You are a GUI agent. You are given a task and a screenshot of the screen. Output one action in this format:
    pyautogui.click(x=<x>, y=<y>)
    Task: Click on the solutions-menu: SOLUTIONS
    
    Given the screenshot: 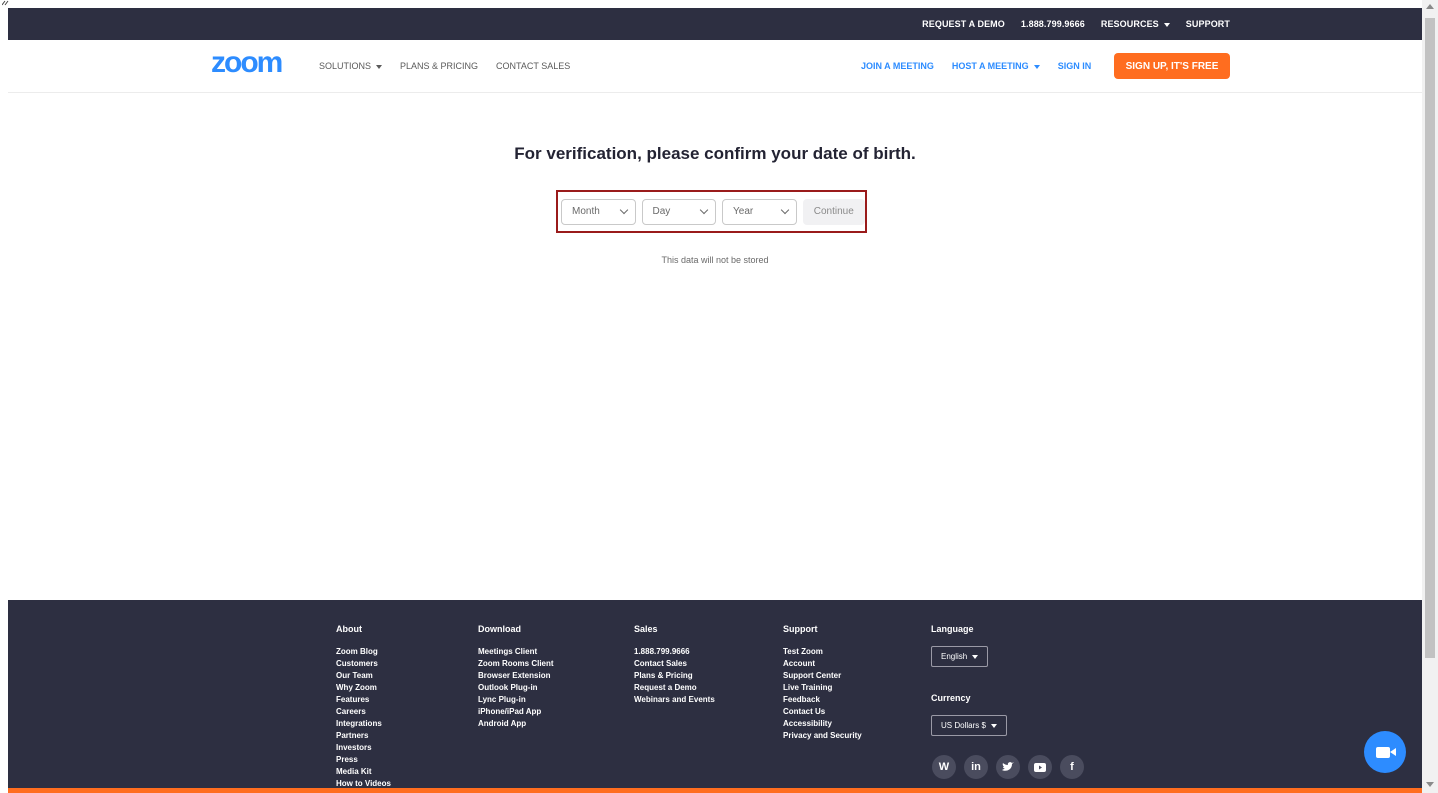 What is the action you would take?
    pyautogui.click(x=351, y=66)
    